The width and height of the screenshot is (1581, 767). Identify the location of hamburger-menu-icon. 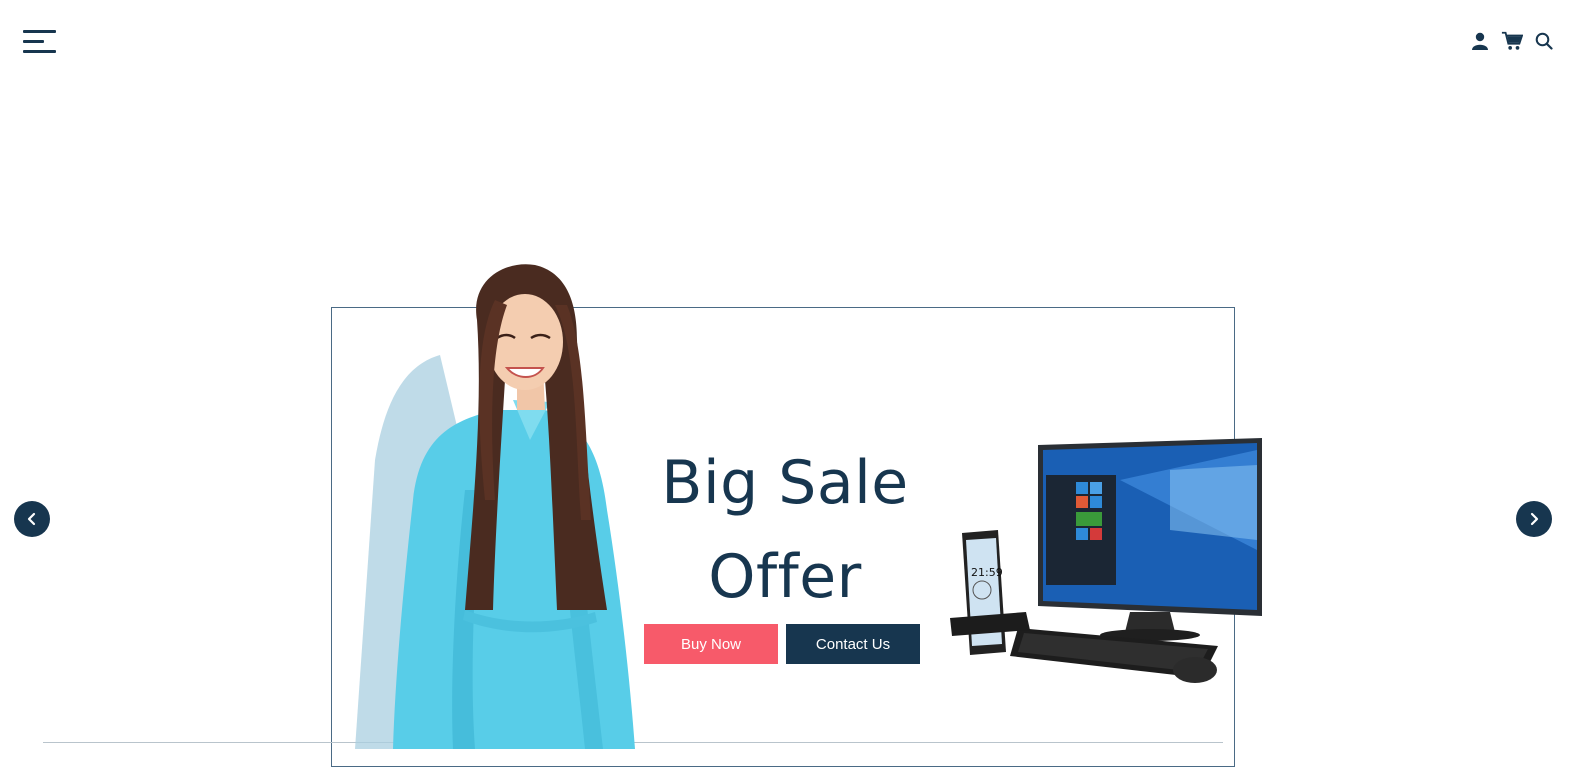
(40, 42).